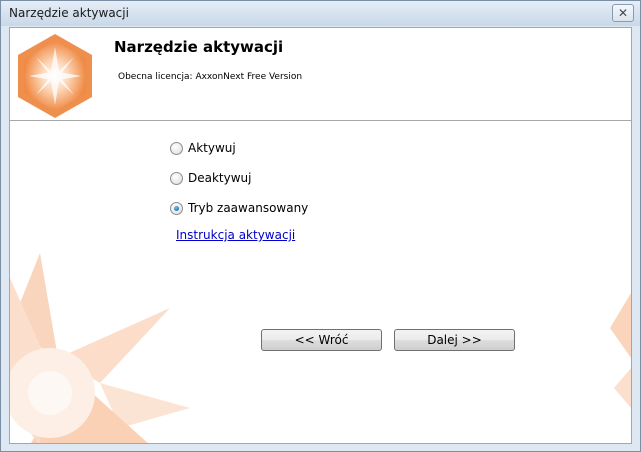 The height and width of the screenshot is (452, 641). I want to click on license-label: Obecna licencja:, so click(155, 77).